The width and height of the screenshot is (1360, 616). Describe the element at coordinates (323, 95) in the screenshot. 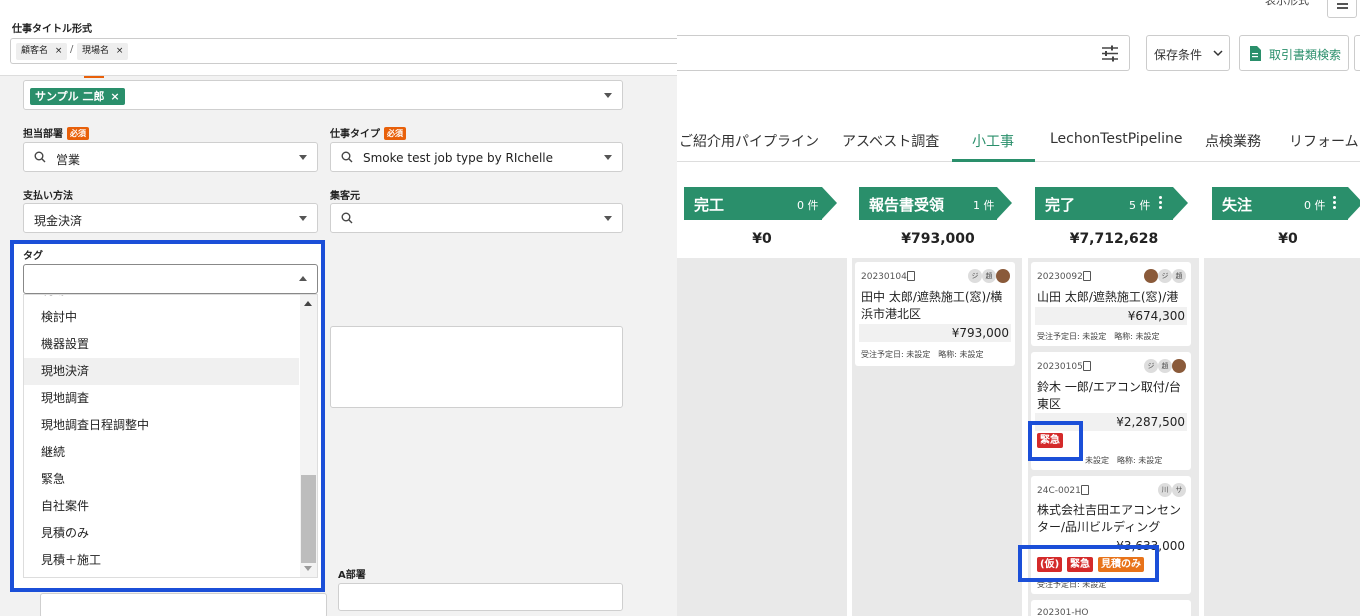

I see `staff-select: サンプル 二郎 ×` at that location.